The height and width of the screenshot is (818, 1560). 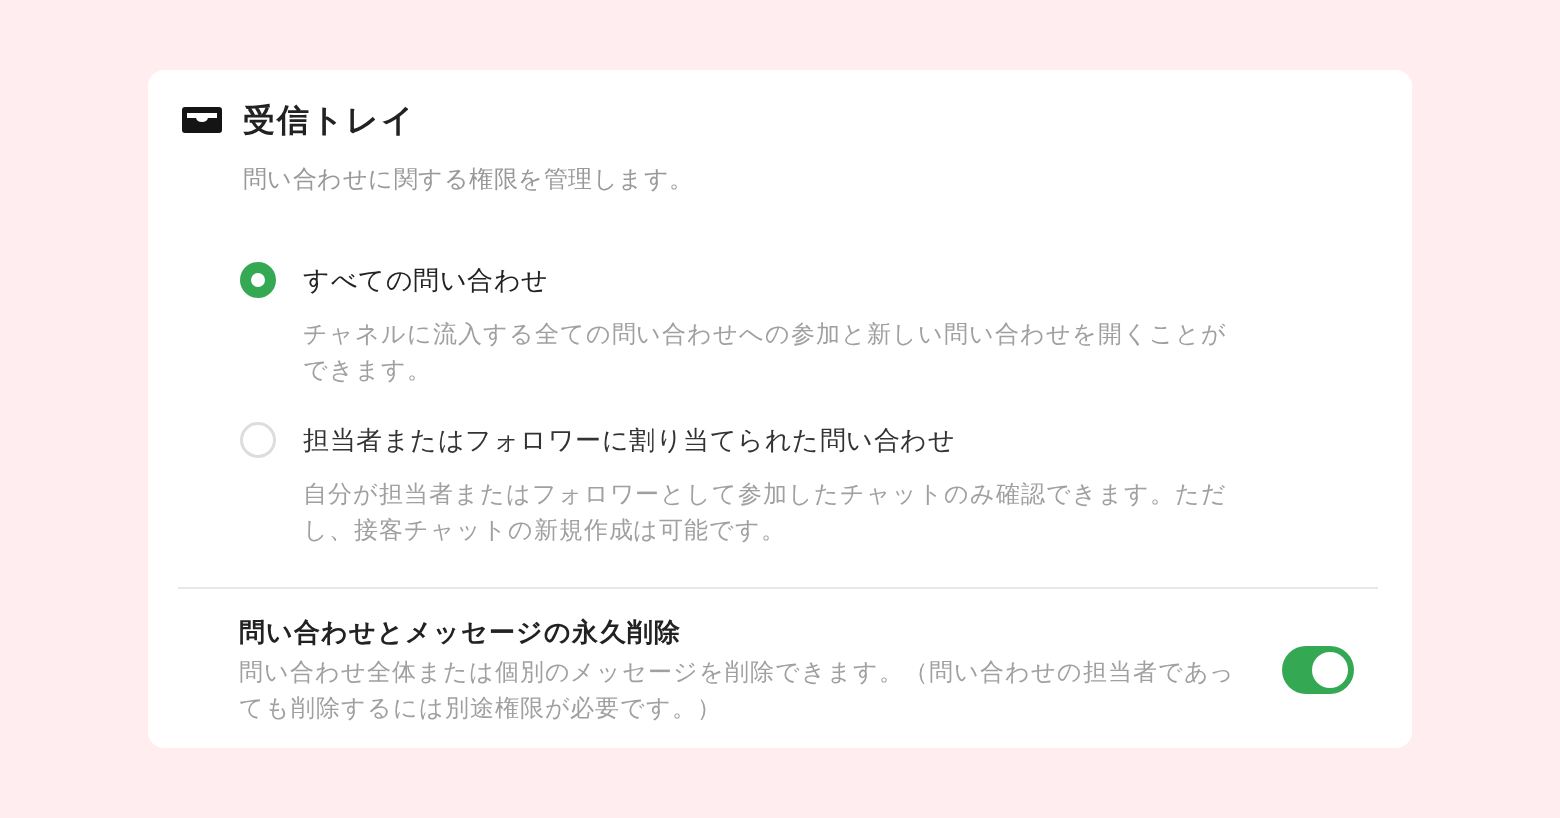 What do you see at coordinates (629, 440) in the screenshot?
I see `option-label: 担当者またはフォロワーに割り当てられた問い合わせ` at bounding box center [629, 440].